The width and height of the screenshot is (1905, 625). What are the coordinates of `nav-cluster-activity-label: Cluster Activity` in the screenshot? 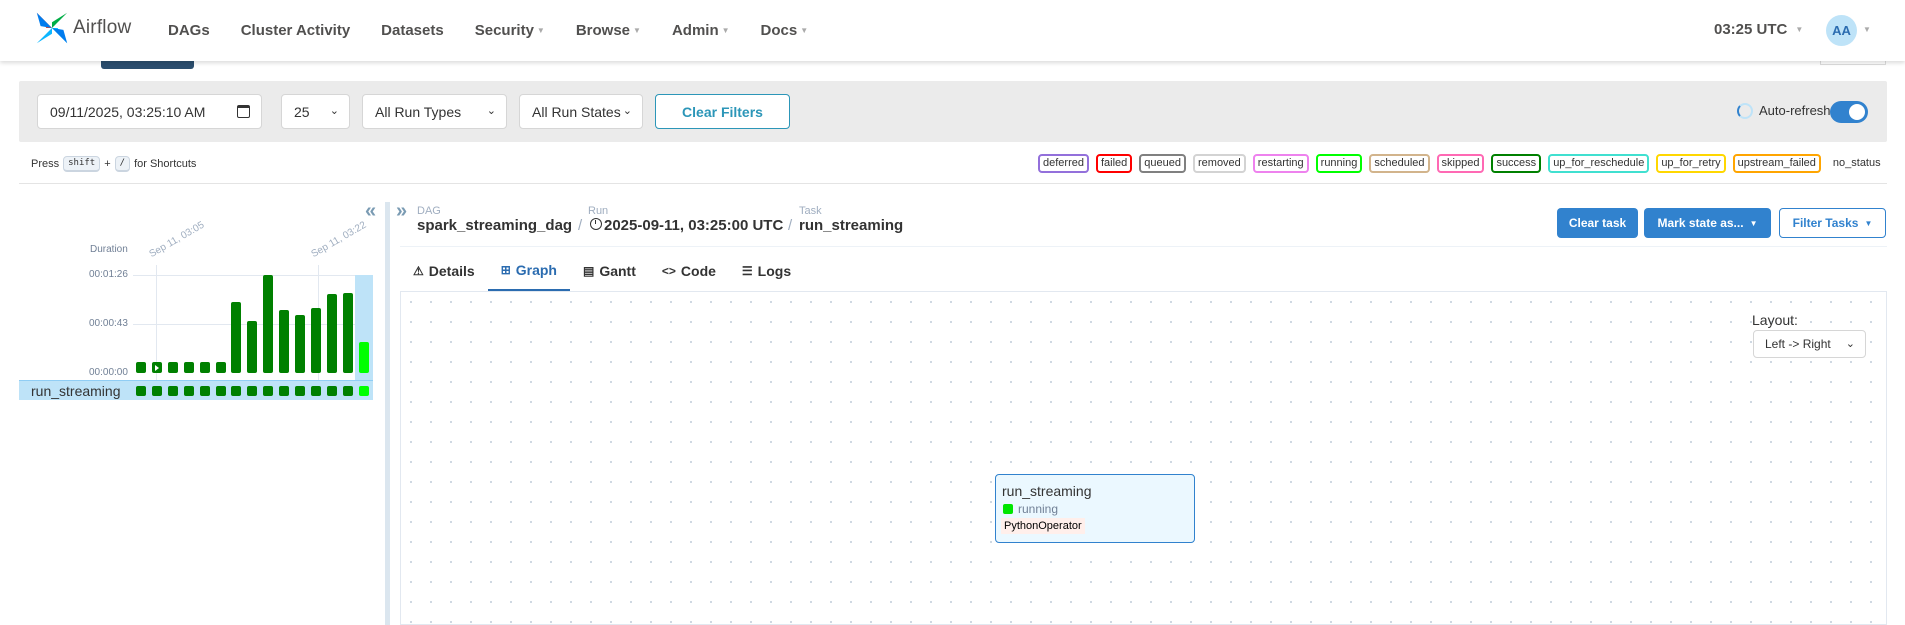 It's located at (295, 30).